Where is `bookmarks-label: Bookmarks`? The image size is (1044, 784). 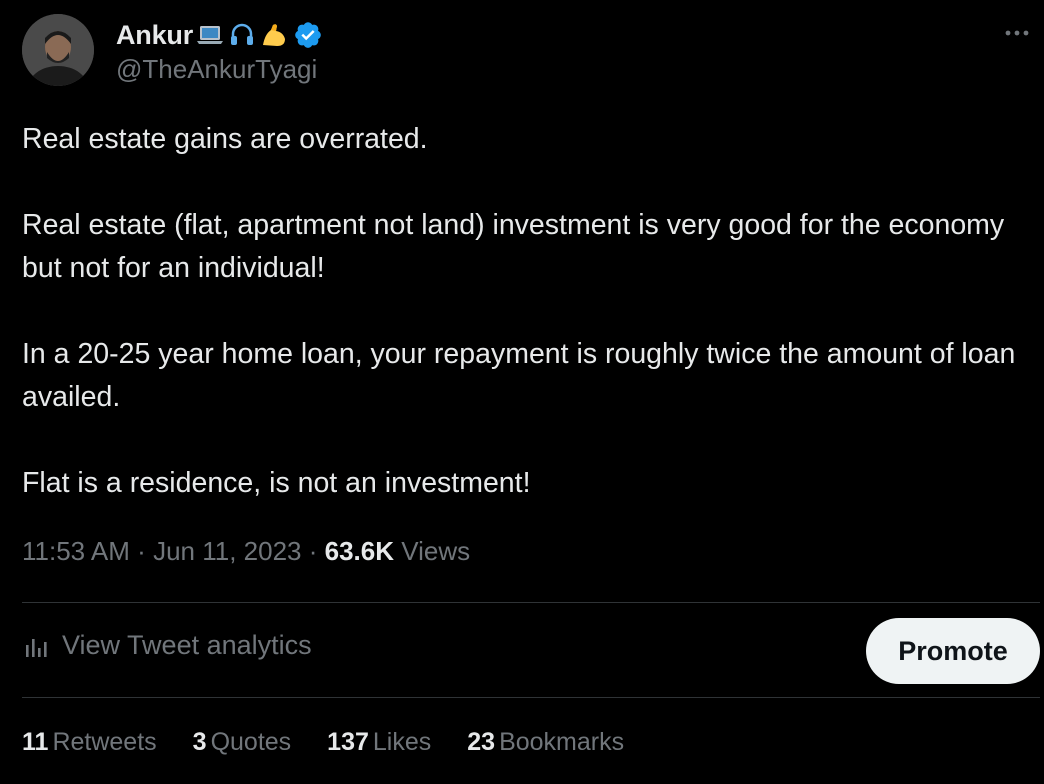
bookmarks-label: Bookmarks is located at coordinates (562, 742).